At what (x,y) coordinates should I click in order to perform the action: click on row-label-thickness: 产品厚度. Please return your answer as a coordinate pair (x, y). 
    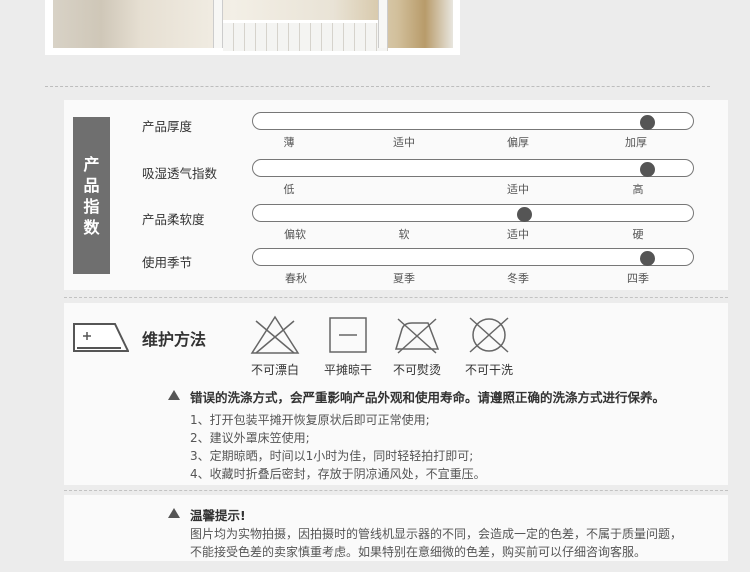
    Looking at the image, I should click on (167, 126).